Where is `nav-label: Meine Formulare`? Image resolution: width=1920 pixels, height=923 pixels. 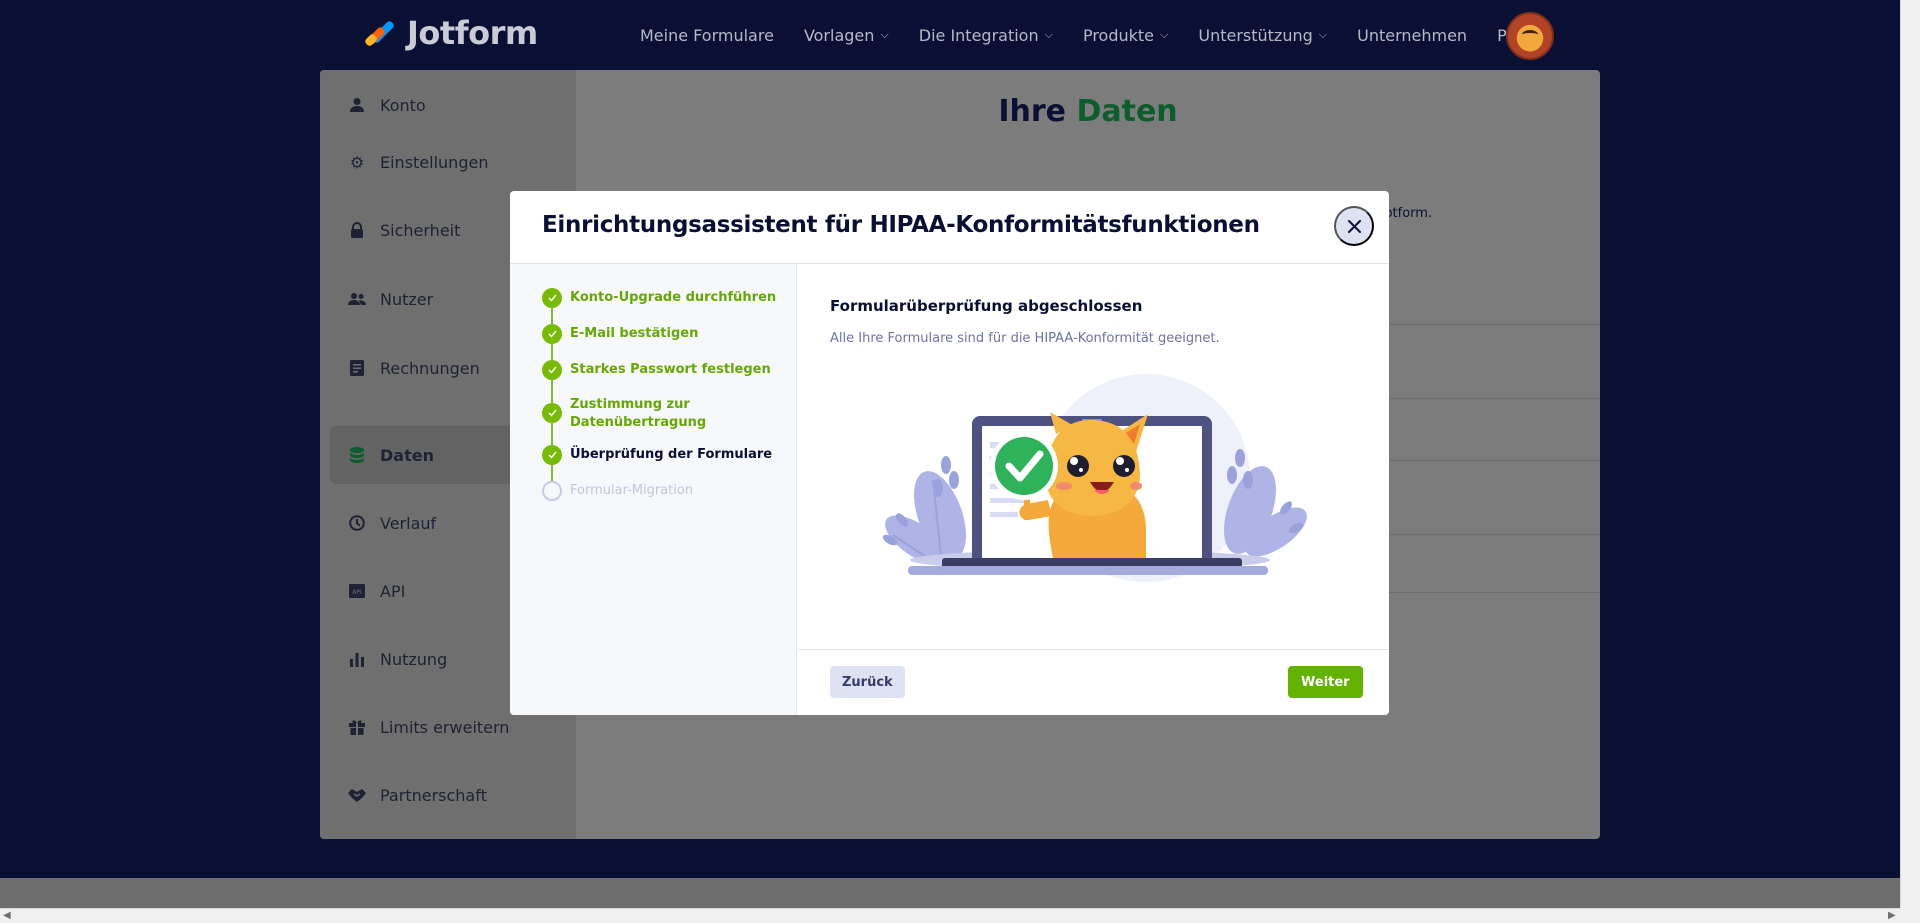
nav-label: Meine Formulare is located at coordinates (707, 35).